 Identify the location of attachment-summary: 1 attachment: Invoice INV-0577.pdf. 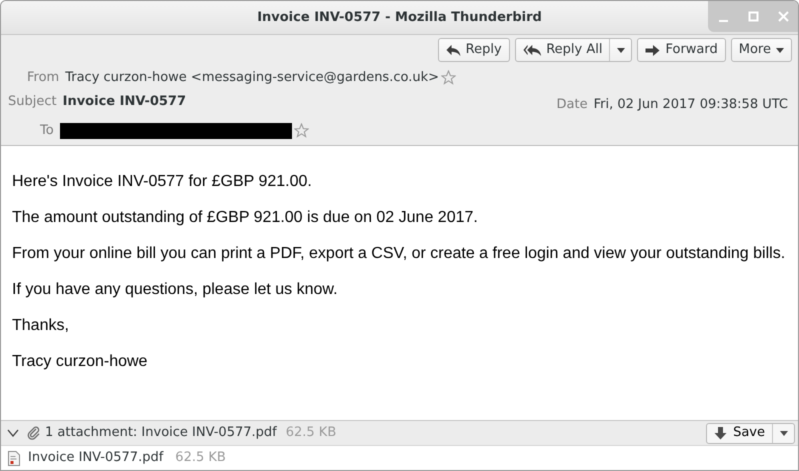
(161, 433).